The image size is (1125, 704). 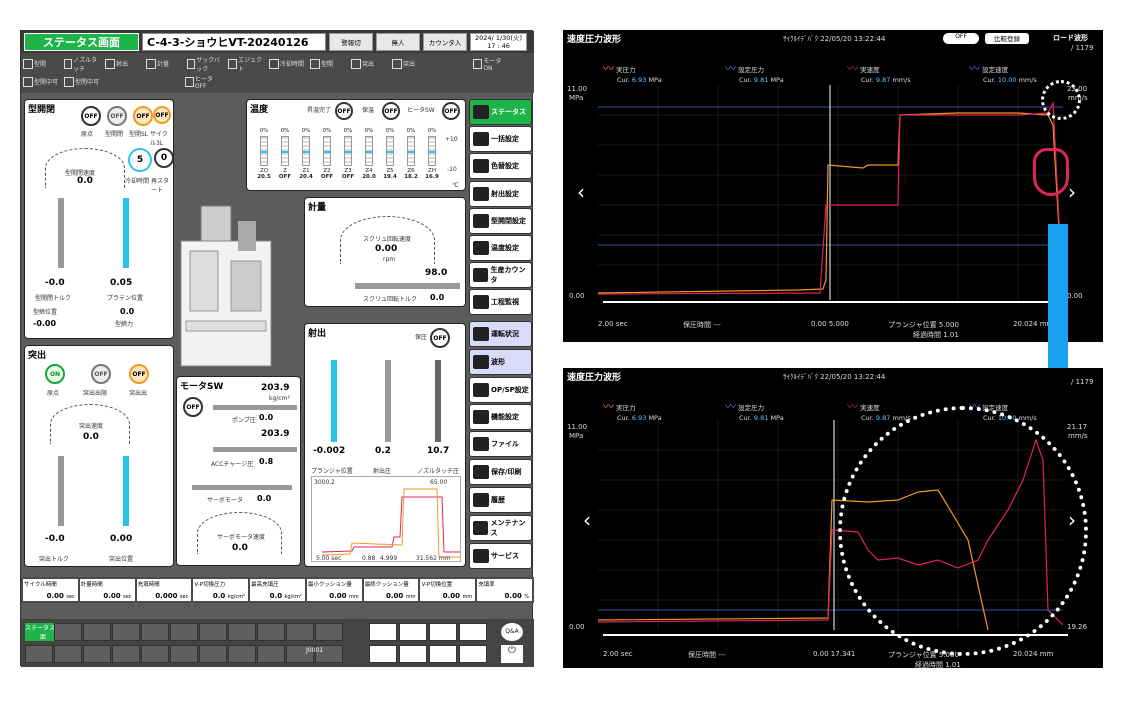 What do you see at coordinates (500, 166) in the screenshot?
I see `side-btn-2: 色替設定` at bounding box center [500, 166].